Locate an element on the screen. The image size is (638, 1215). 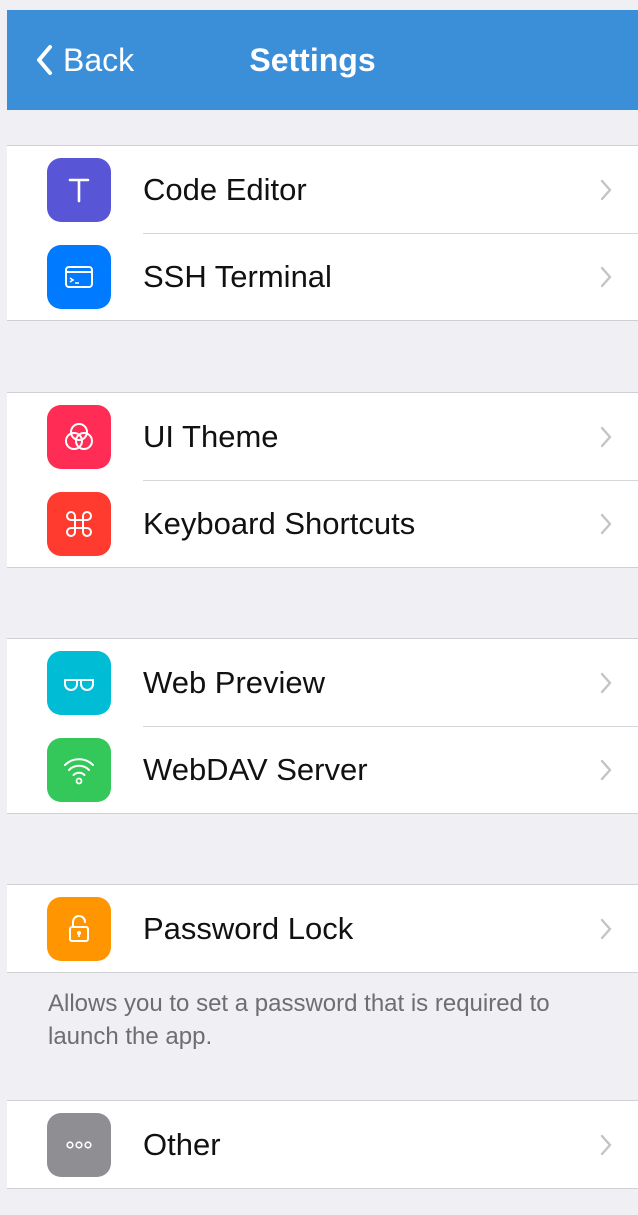
settings-row-keyboard-shortcuts: Keyboard Shortcuts is located at coordinates (322, 523).